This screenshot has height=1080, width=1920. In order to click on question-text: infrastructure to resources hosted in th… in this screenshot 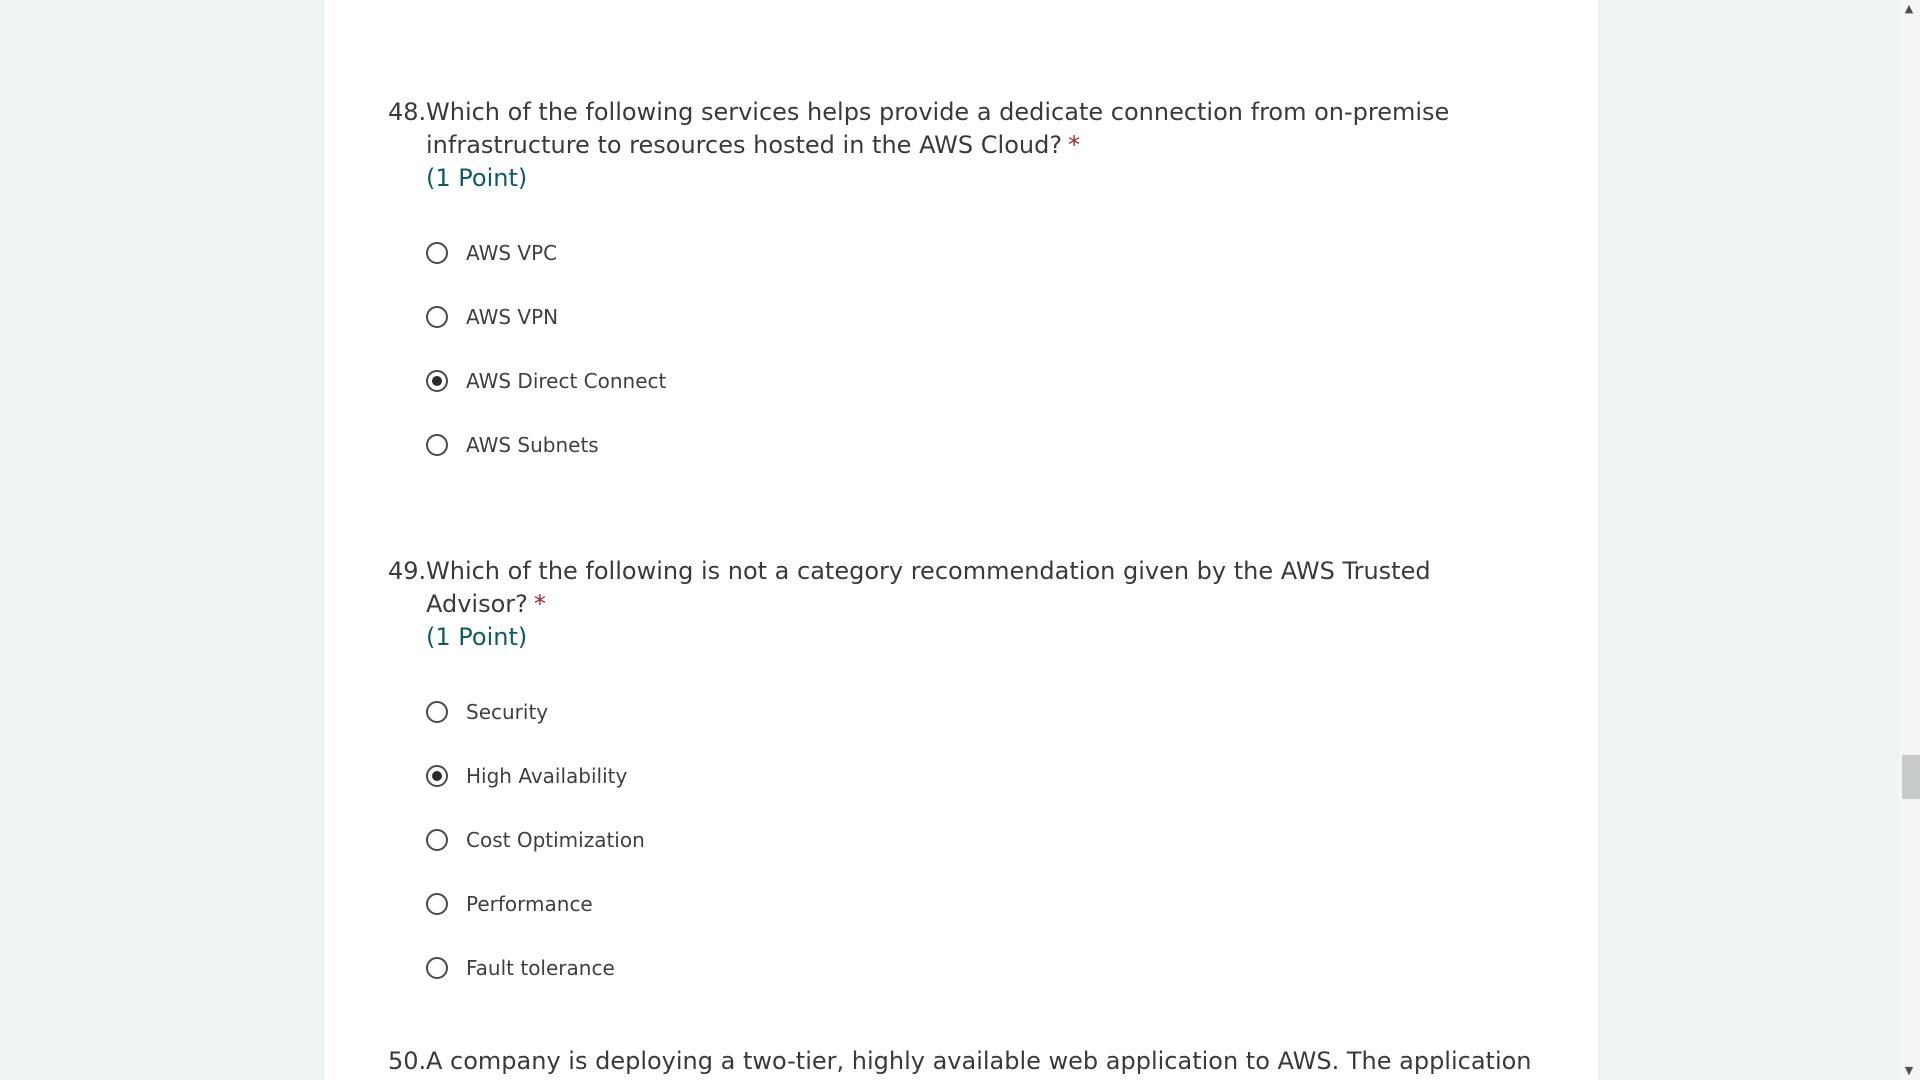, I will do `click(744, 145)`.